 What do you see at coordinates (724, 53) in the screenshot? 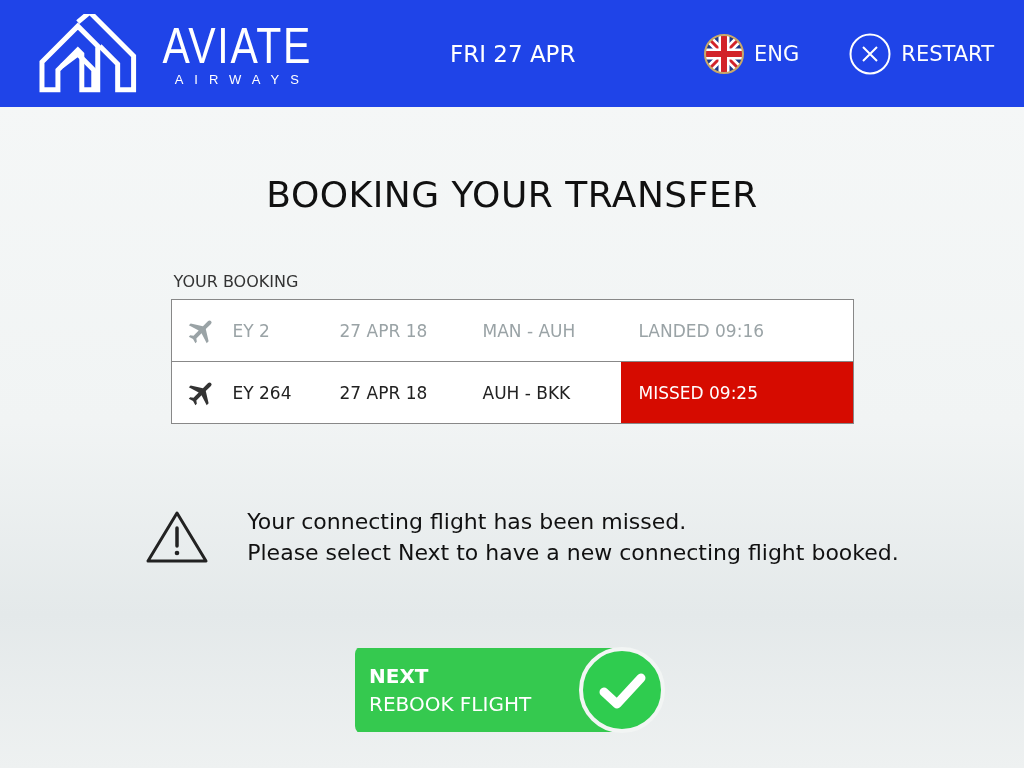
I see `flag-icon` at bounding box center [724, 53].